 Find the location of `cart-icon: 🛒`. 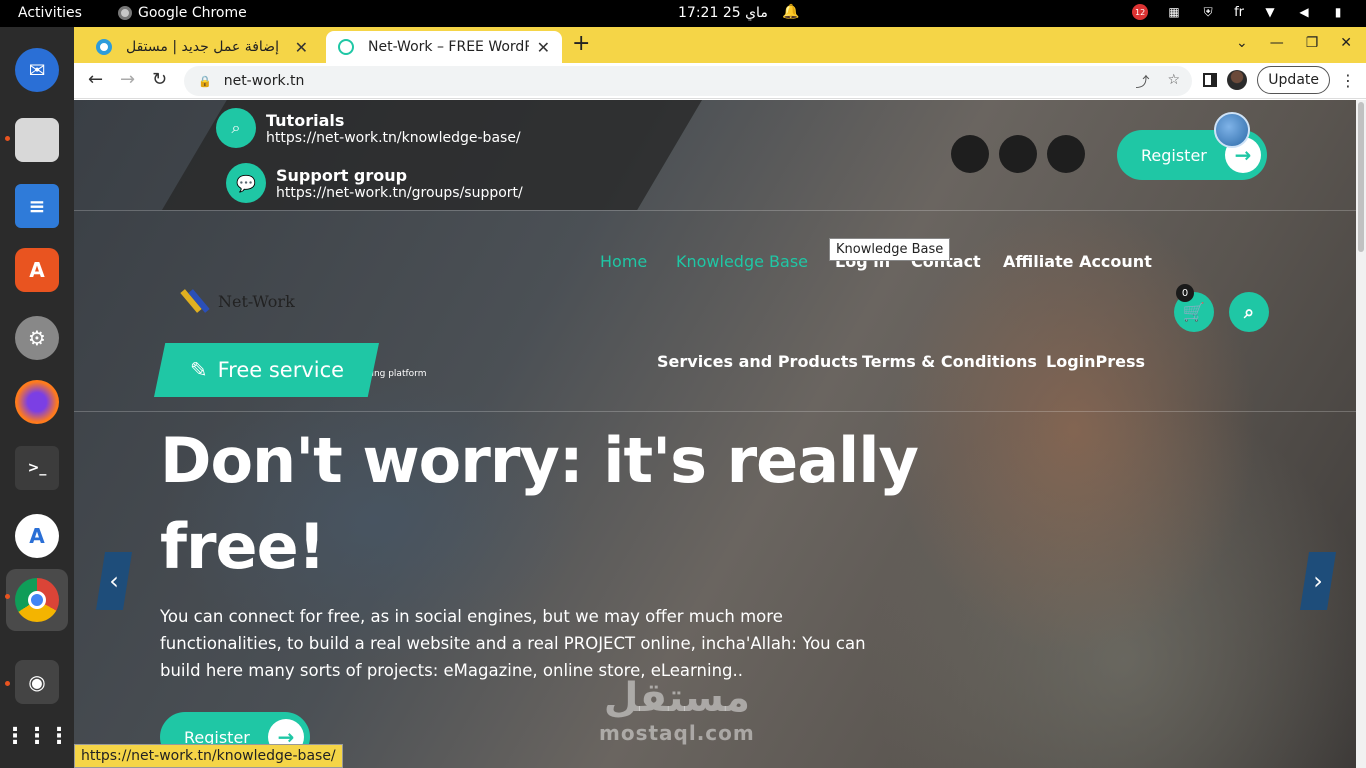

cart-icon: 🛒 is located at coordinates (1194, 312).